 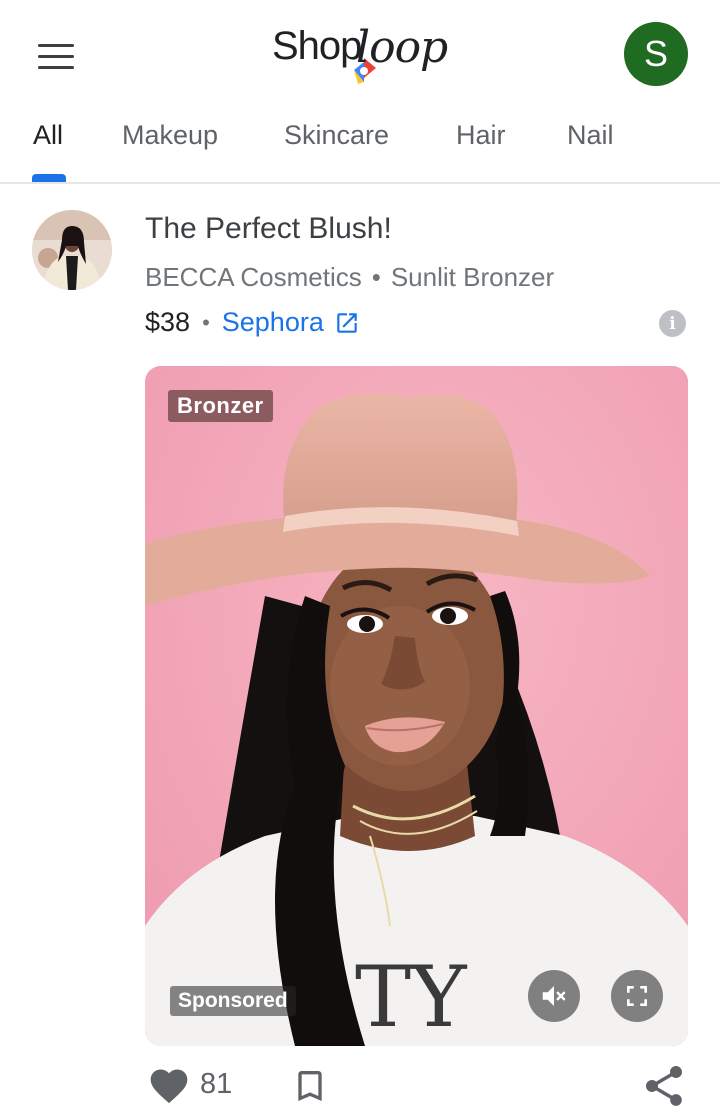 I want to click on creator-photo, so click(x=72, y=250).